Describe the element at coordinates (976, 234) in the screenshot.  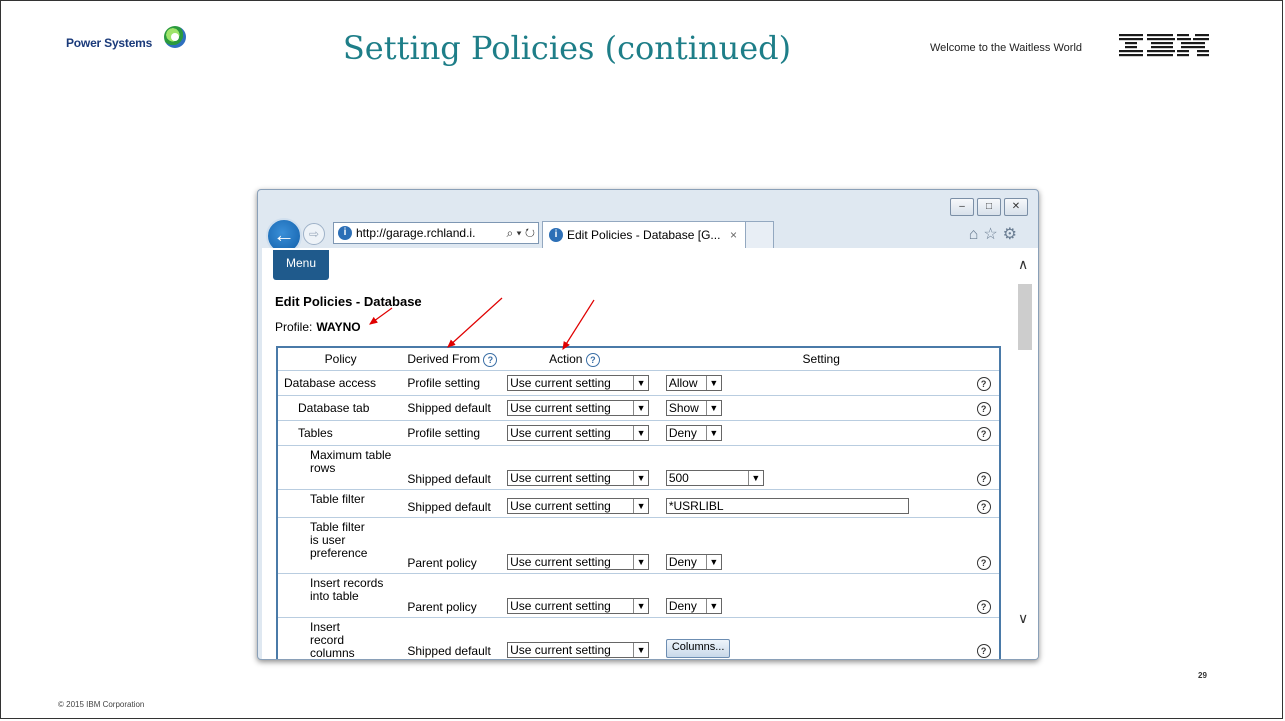
I see `home-icon: ⌂` at that location.